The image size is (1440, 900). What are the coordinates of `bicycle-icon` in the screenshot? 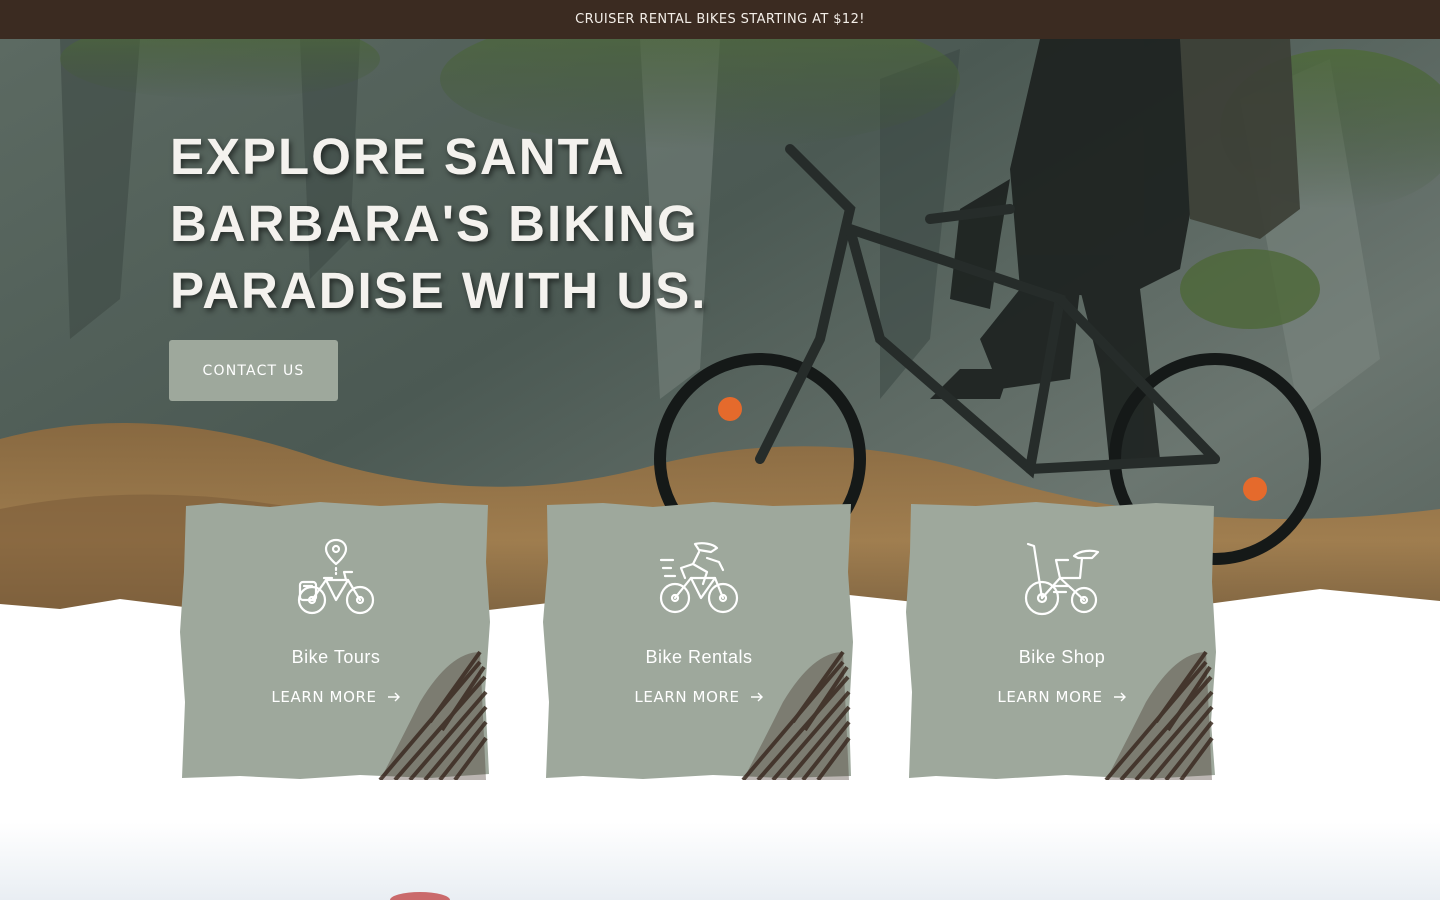 It's located at (1062, 579).